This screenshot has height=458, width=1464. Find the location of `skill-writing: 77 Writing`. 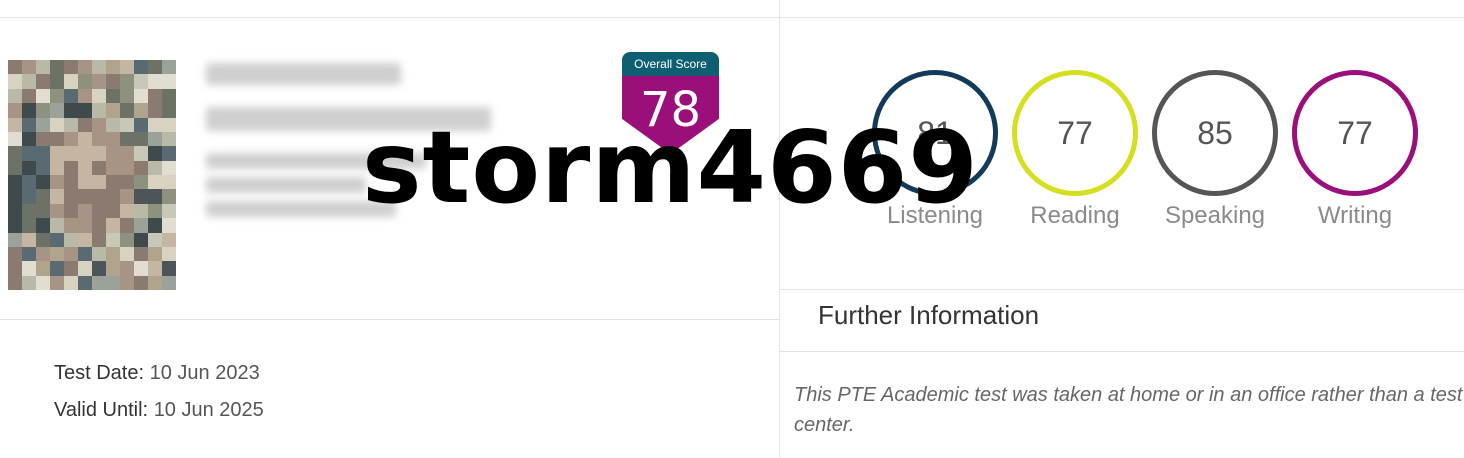

skill-writing: 77 Writing is located at coordinates (1355, 155).